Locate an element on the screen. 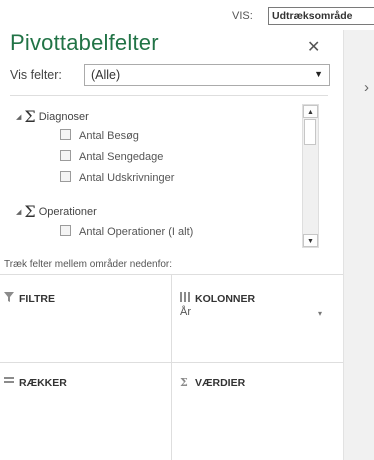 This screenshot has height=460, width=374. filter-icon is located at coordinates (10, 298).